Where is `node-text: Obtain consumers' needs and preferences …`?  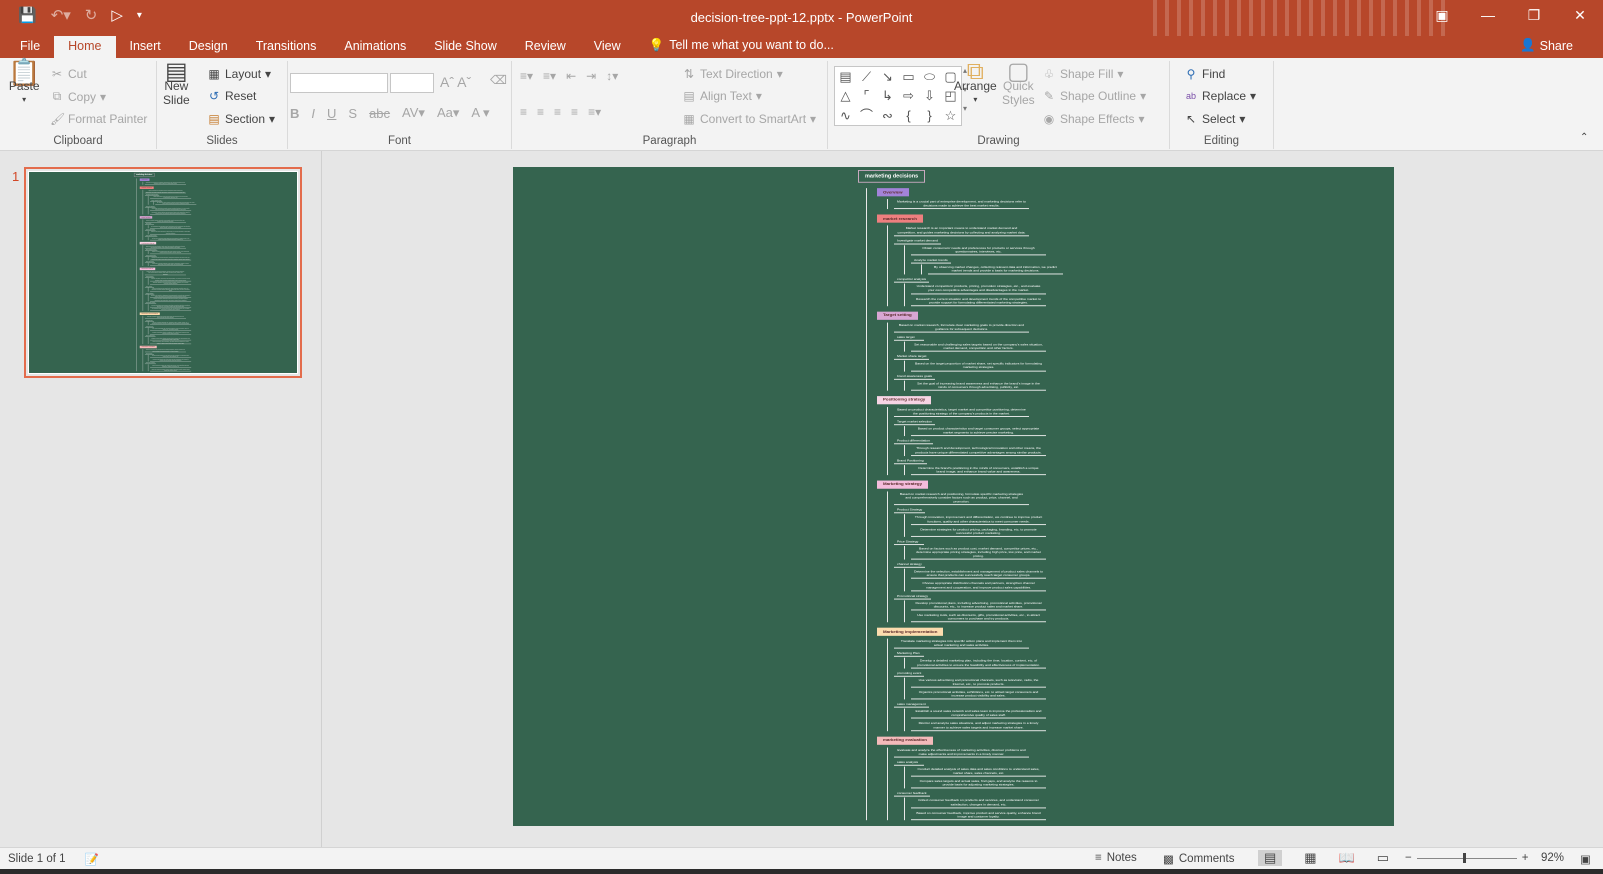 node-text: Obtain consumers' needs and preferences … is located at coordinates (978, 250).